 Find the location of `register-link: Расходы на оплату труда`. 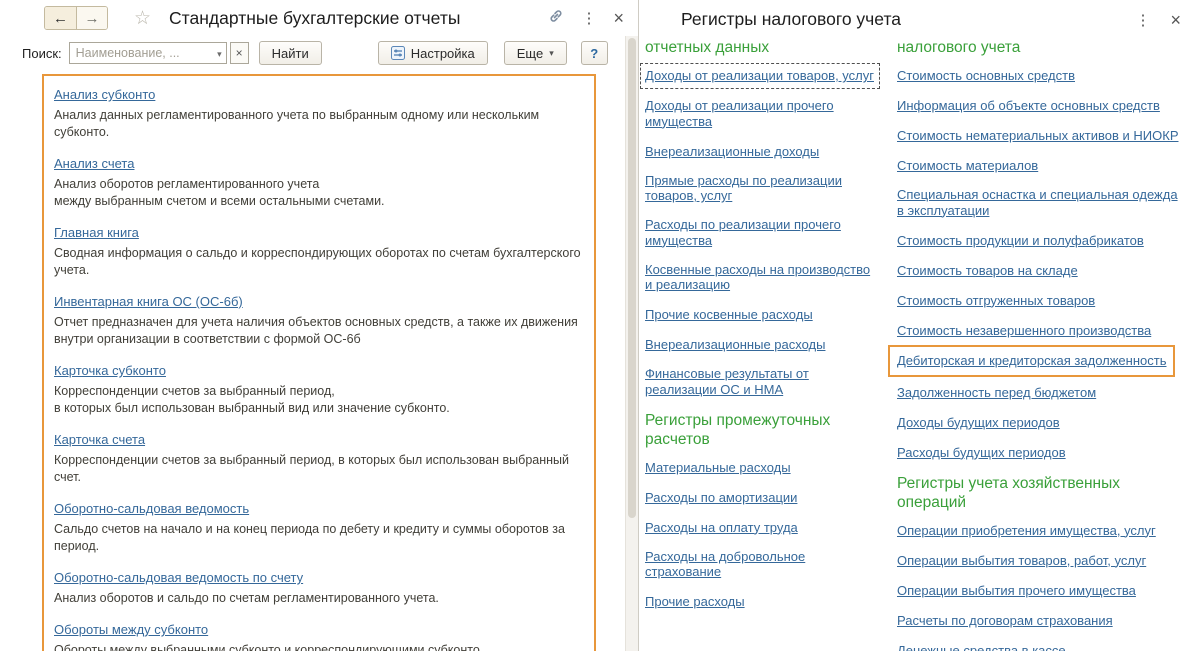

register-link: Расходы на оплату труда is located at coordinates (721, 528).